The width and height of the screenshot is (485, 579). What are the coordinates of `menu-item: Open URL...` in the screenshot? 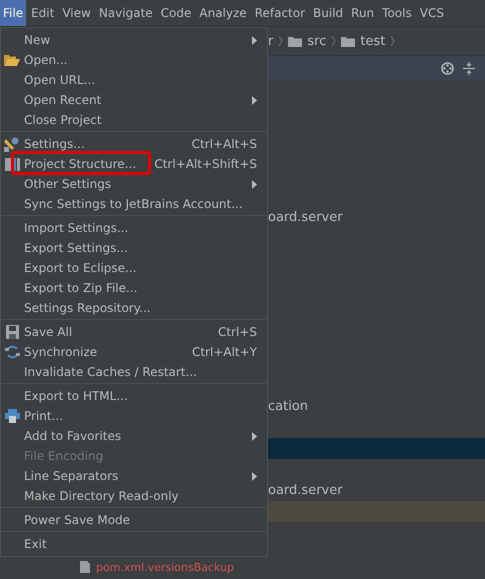 It's located at (145, 80).